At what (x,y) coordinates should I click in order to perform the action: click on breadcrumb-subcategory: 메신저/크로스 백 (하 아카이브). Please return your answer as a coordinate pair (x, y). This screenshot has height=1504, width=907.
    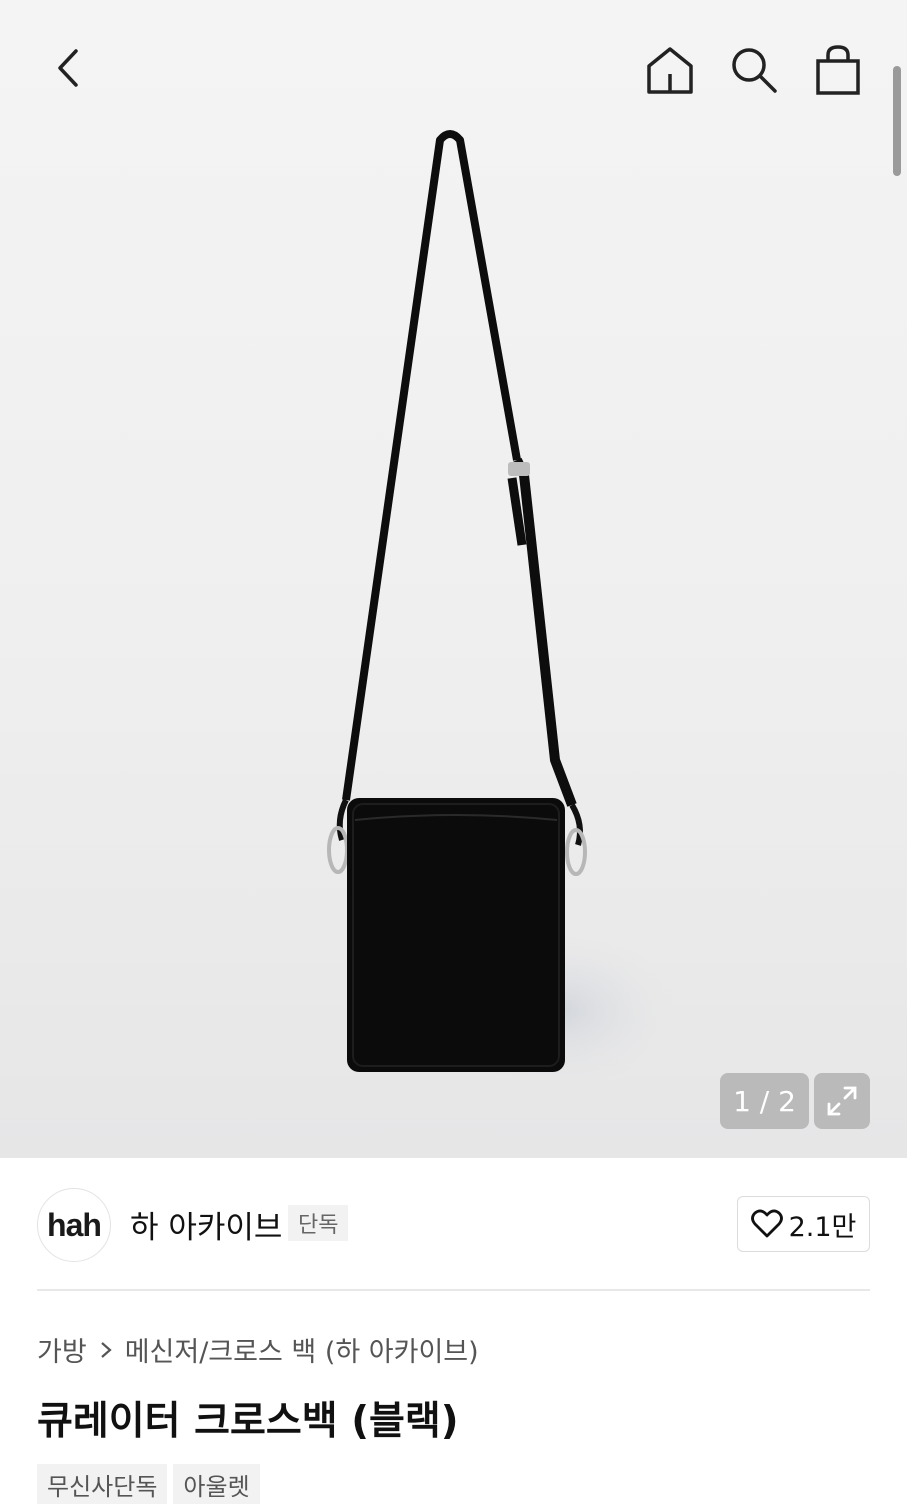
    Looking at the image, I should click on (302, 1349).